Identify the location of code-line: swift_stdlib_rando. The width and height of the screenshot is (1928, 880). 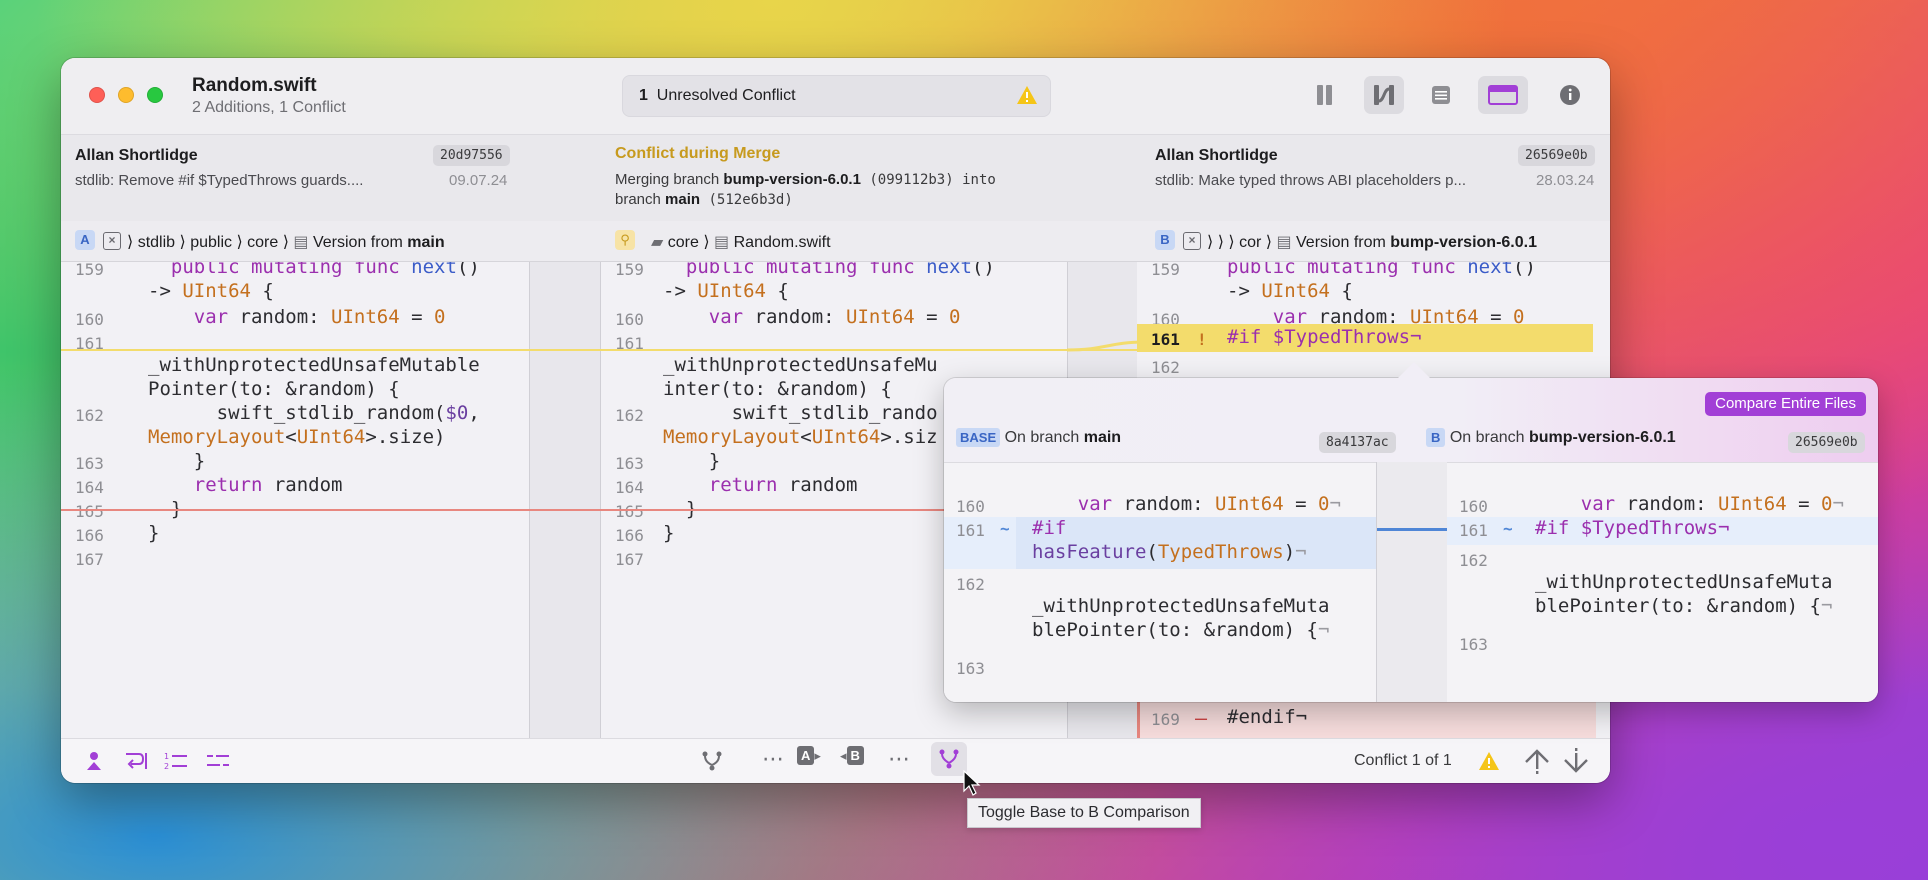
(800, 413).